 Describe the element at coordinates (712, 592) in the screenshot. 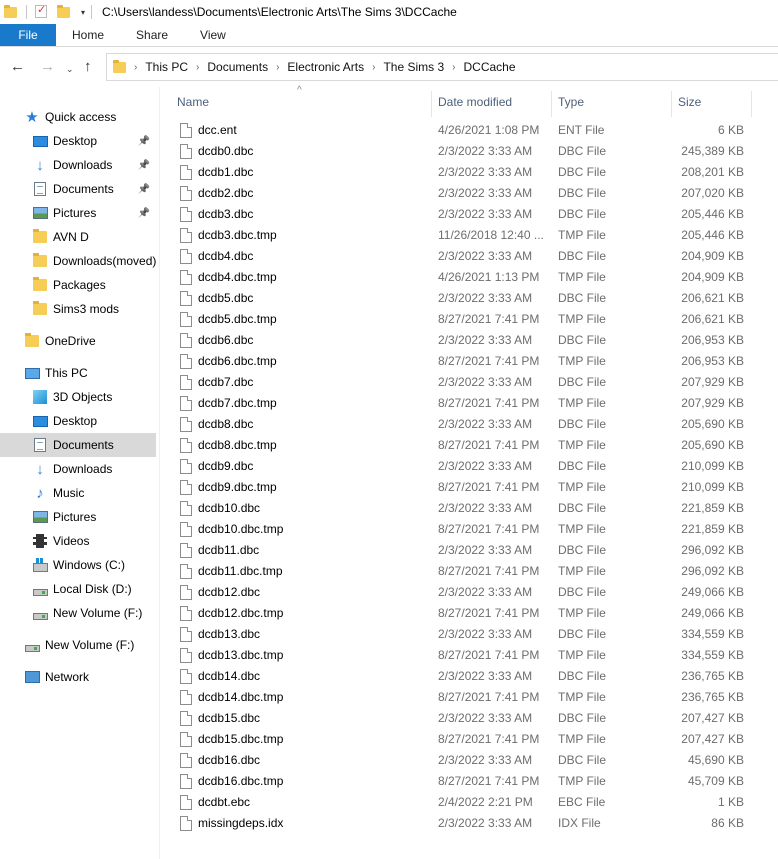

I see `file-size: 249,066 KB` at that location.